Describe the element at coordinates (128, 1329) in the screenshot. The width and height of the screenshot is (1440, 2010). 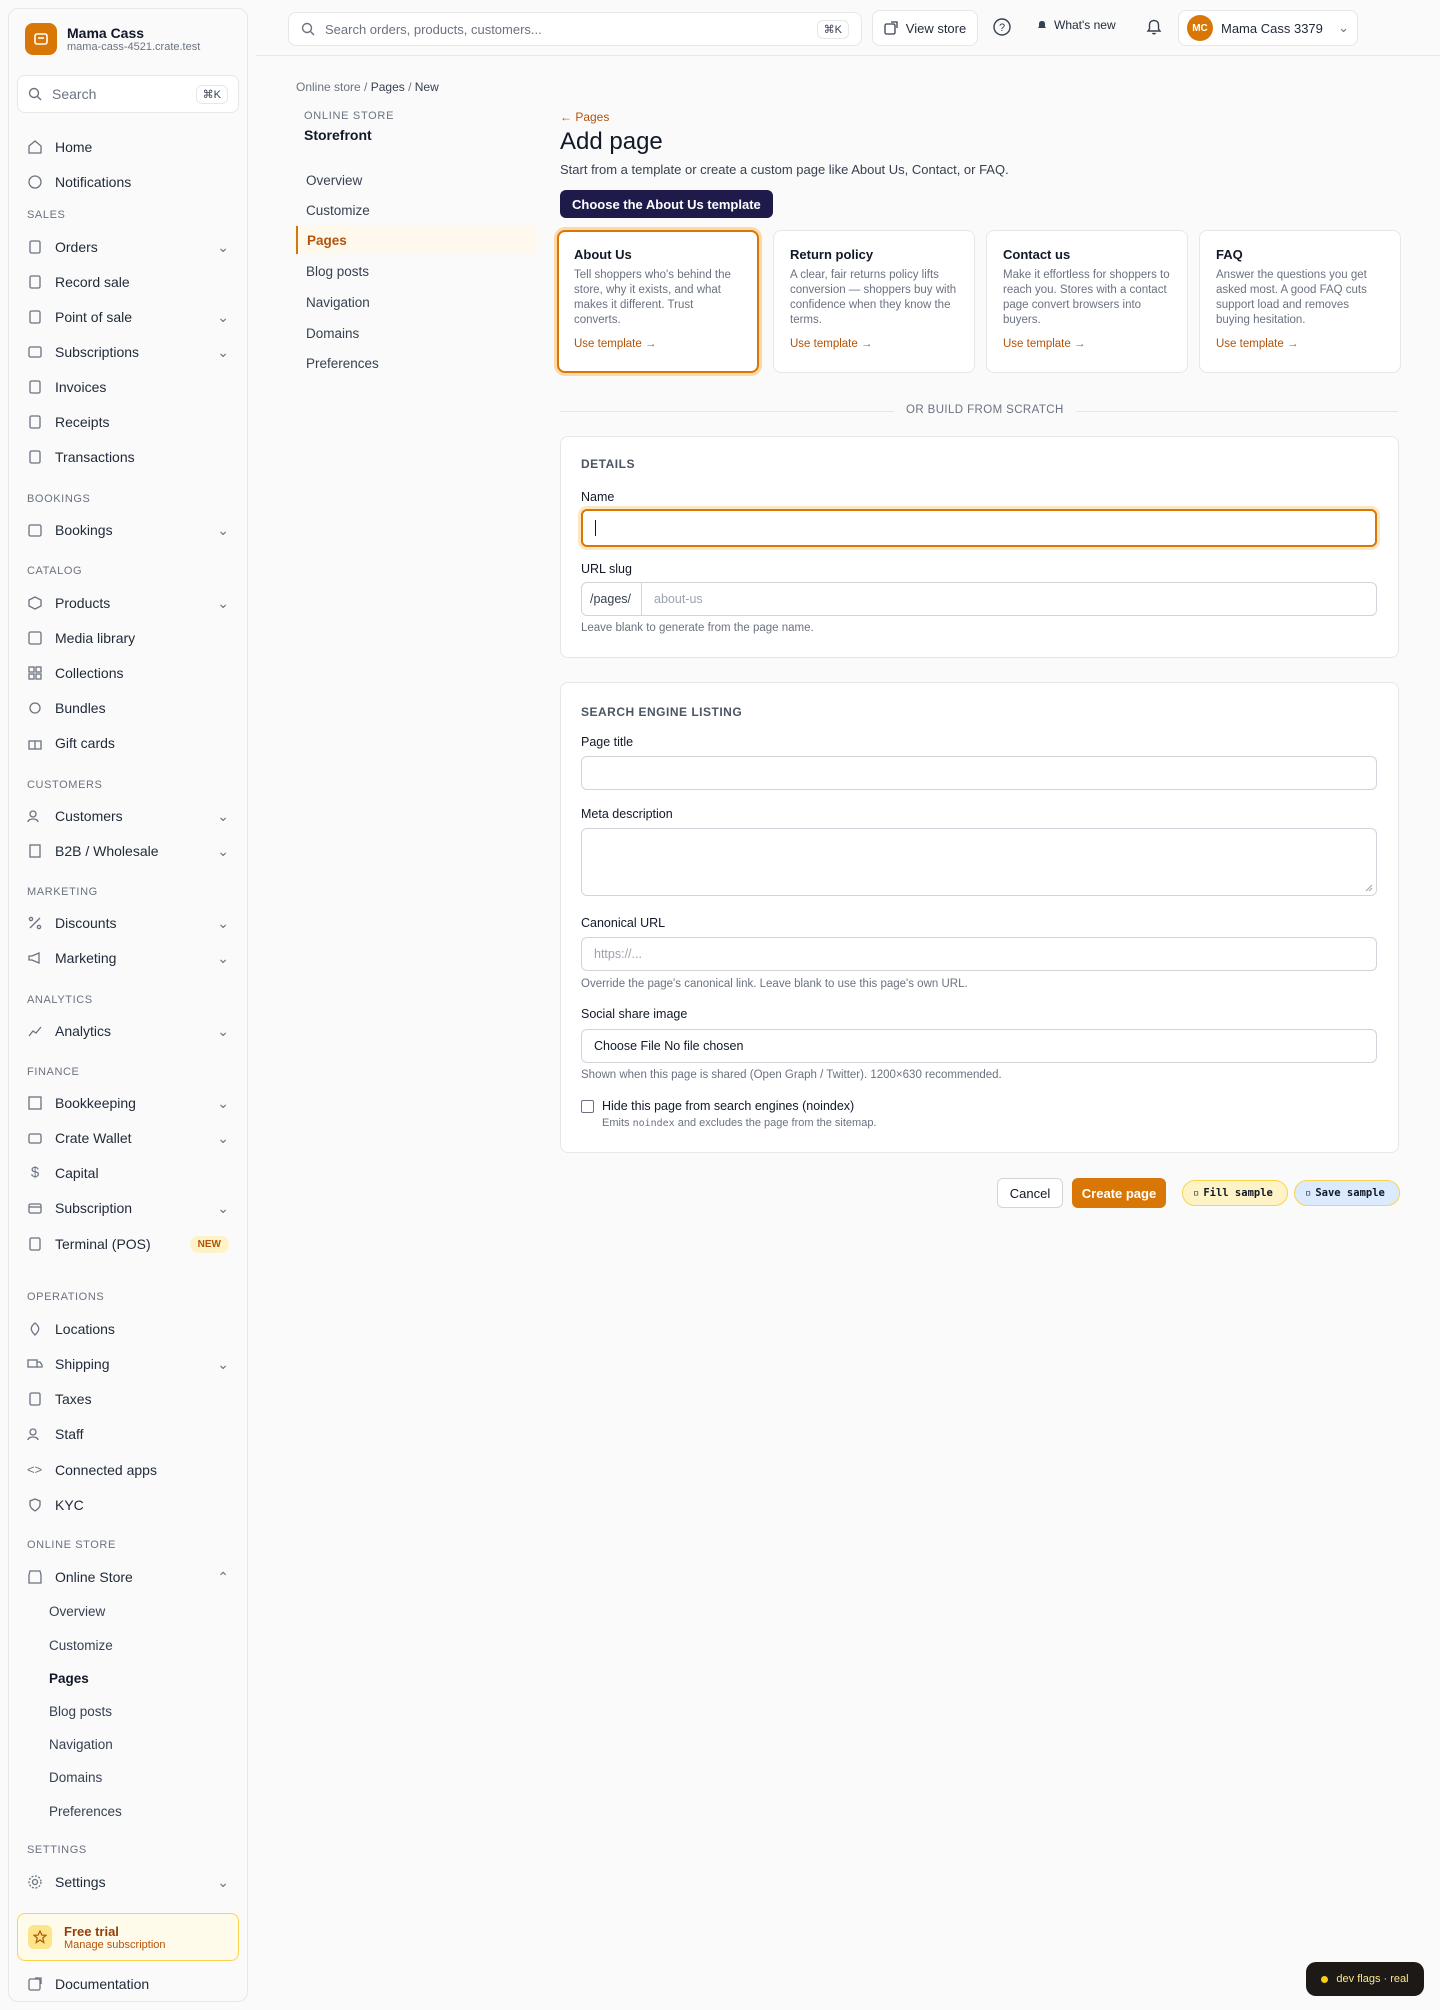
I see `sidebar-item-locations: Locations` at that location.